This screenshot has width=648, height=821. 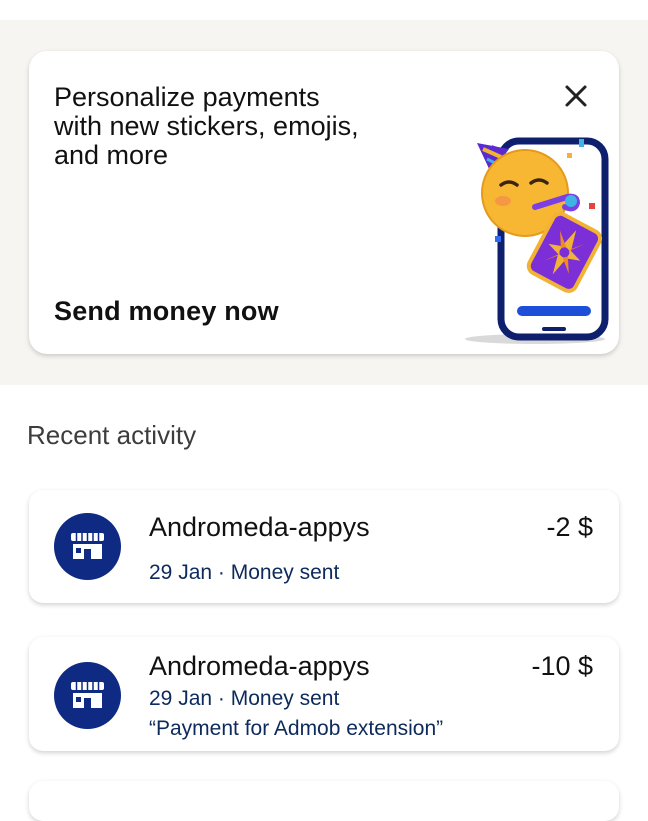 I want to click on send-money-now-link: Send money now, so click(x=166, y=311).